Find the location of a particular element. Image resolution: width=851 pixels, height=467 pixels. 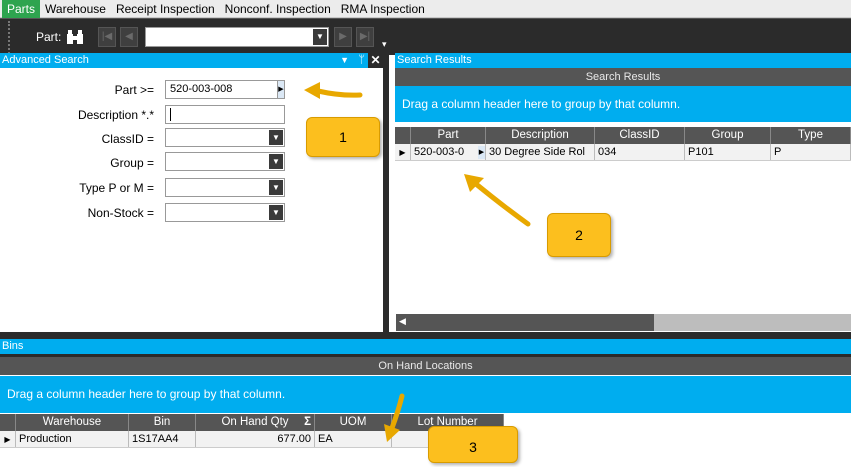

menu-nonconf-inspection: Nonconf. Inspection is located at coordinates (278, 9).